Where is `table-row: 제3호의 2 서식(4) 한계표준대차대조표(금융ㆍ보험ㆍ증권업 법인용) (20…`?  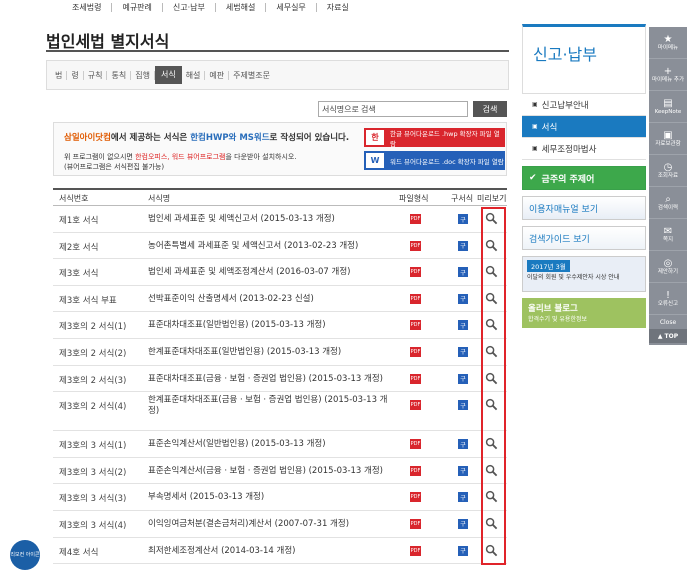
table-row: 제3호의 2 서식(4) 한계표준대차대조표(금융ㆍ보험ㆍ증권업 법인용) (20… is located at coordinates (280, 412).